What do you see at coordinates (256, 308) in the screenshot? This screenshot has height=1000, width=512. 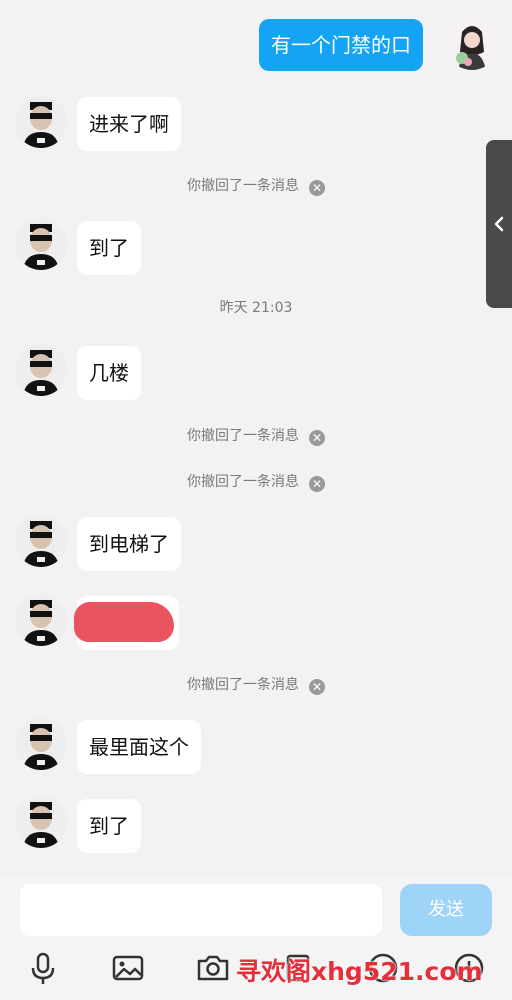 I see `timestamp: 昨天 21:03` at bounding box center [256, 308].